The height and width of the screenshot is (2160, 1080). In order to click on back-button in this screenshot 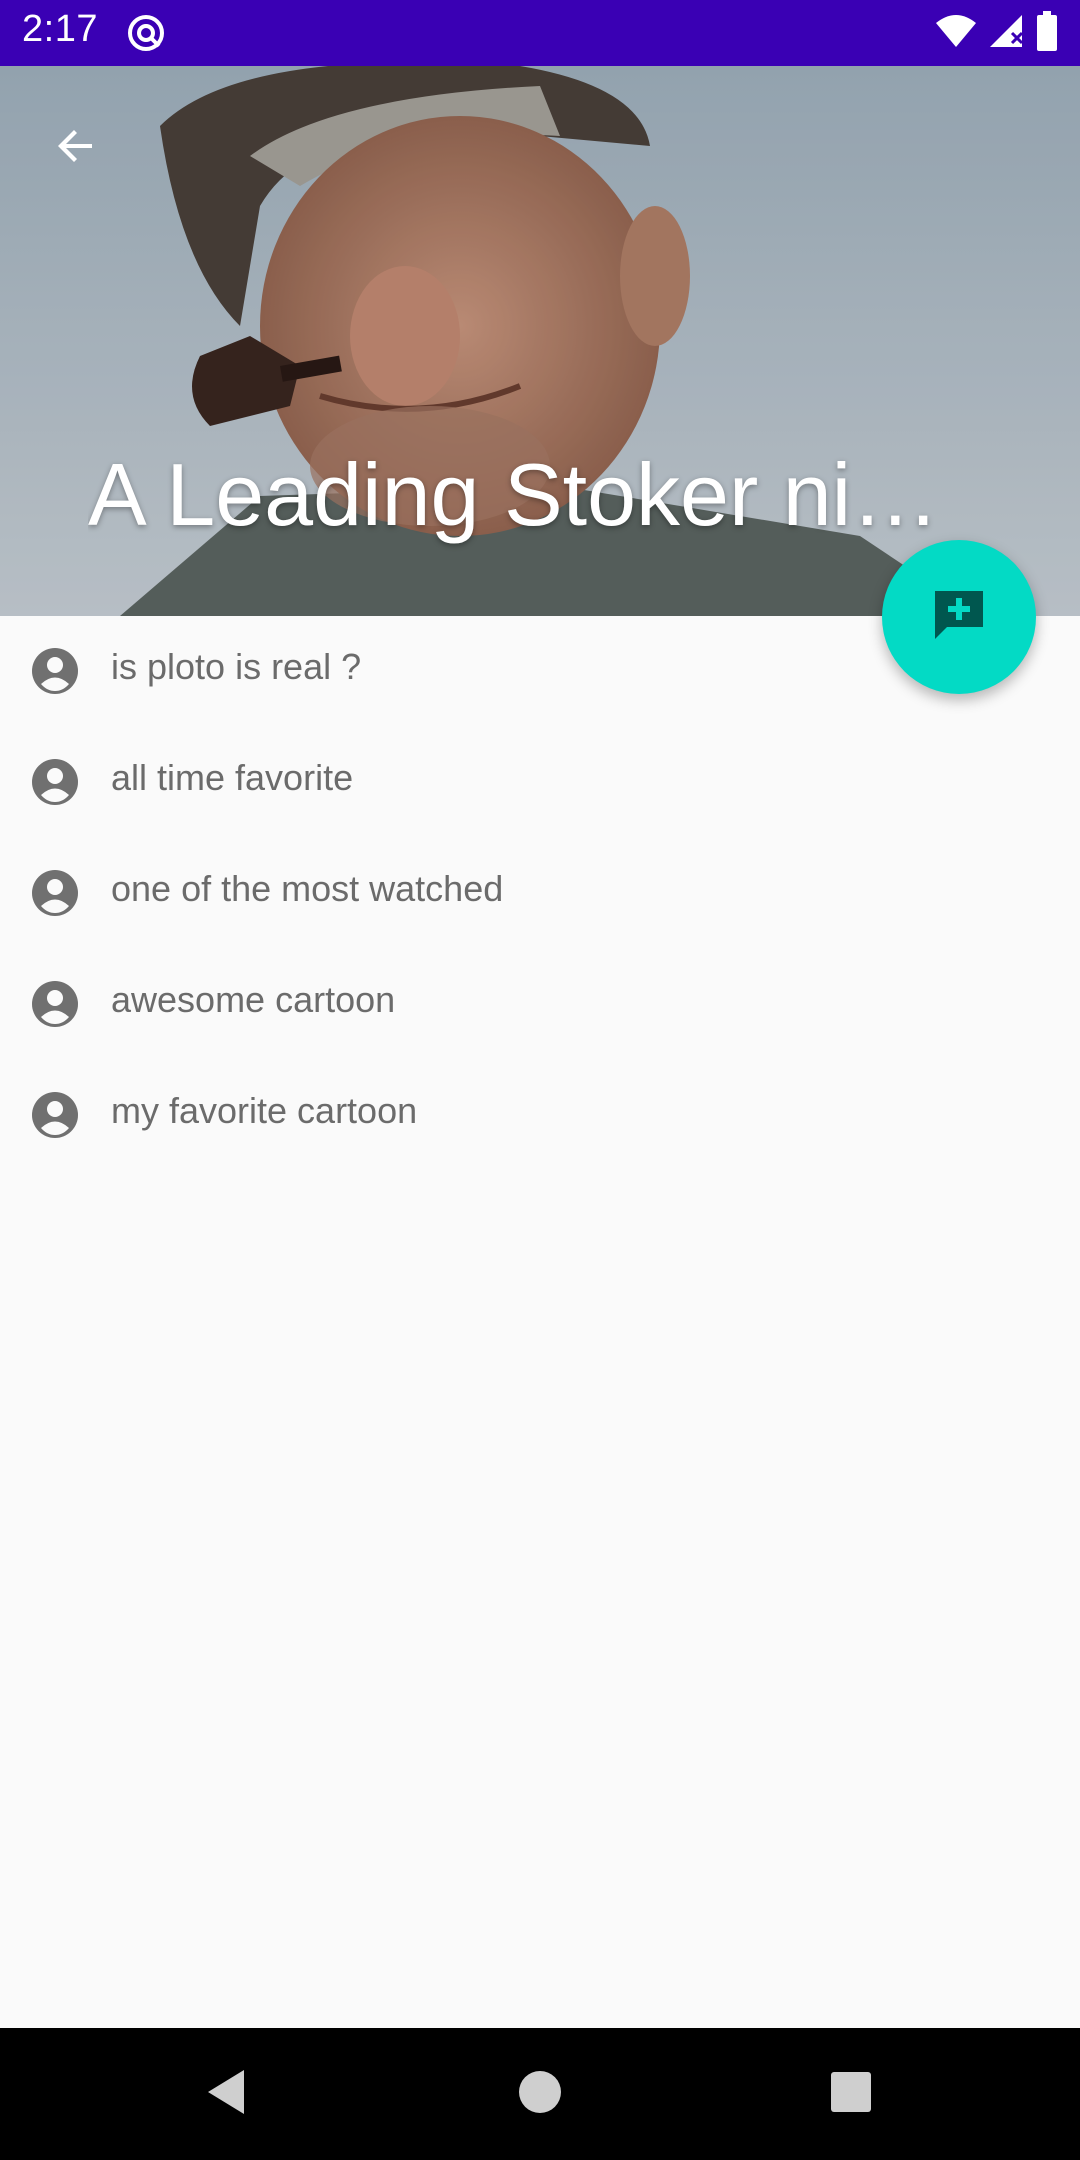, I will do `click(76, 148)`.